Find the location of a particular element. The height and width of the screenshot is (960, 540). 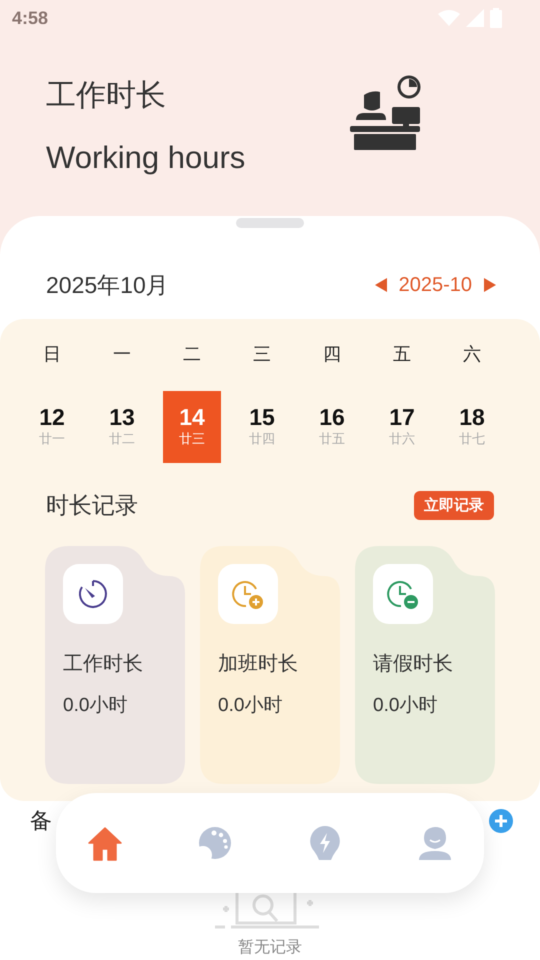

date-cell: 17 廿六 is located at coordinates (402, 427).